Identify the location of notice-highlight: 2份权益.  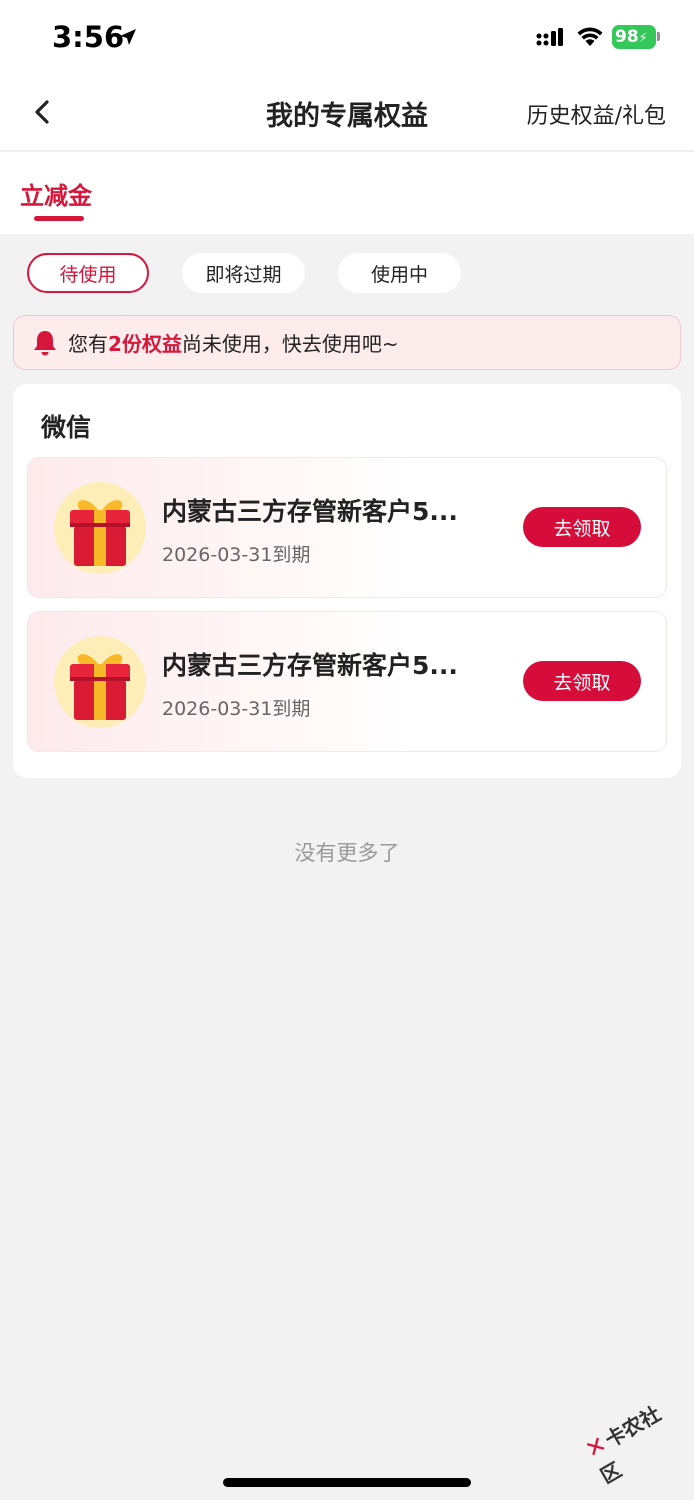
(145, 344).